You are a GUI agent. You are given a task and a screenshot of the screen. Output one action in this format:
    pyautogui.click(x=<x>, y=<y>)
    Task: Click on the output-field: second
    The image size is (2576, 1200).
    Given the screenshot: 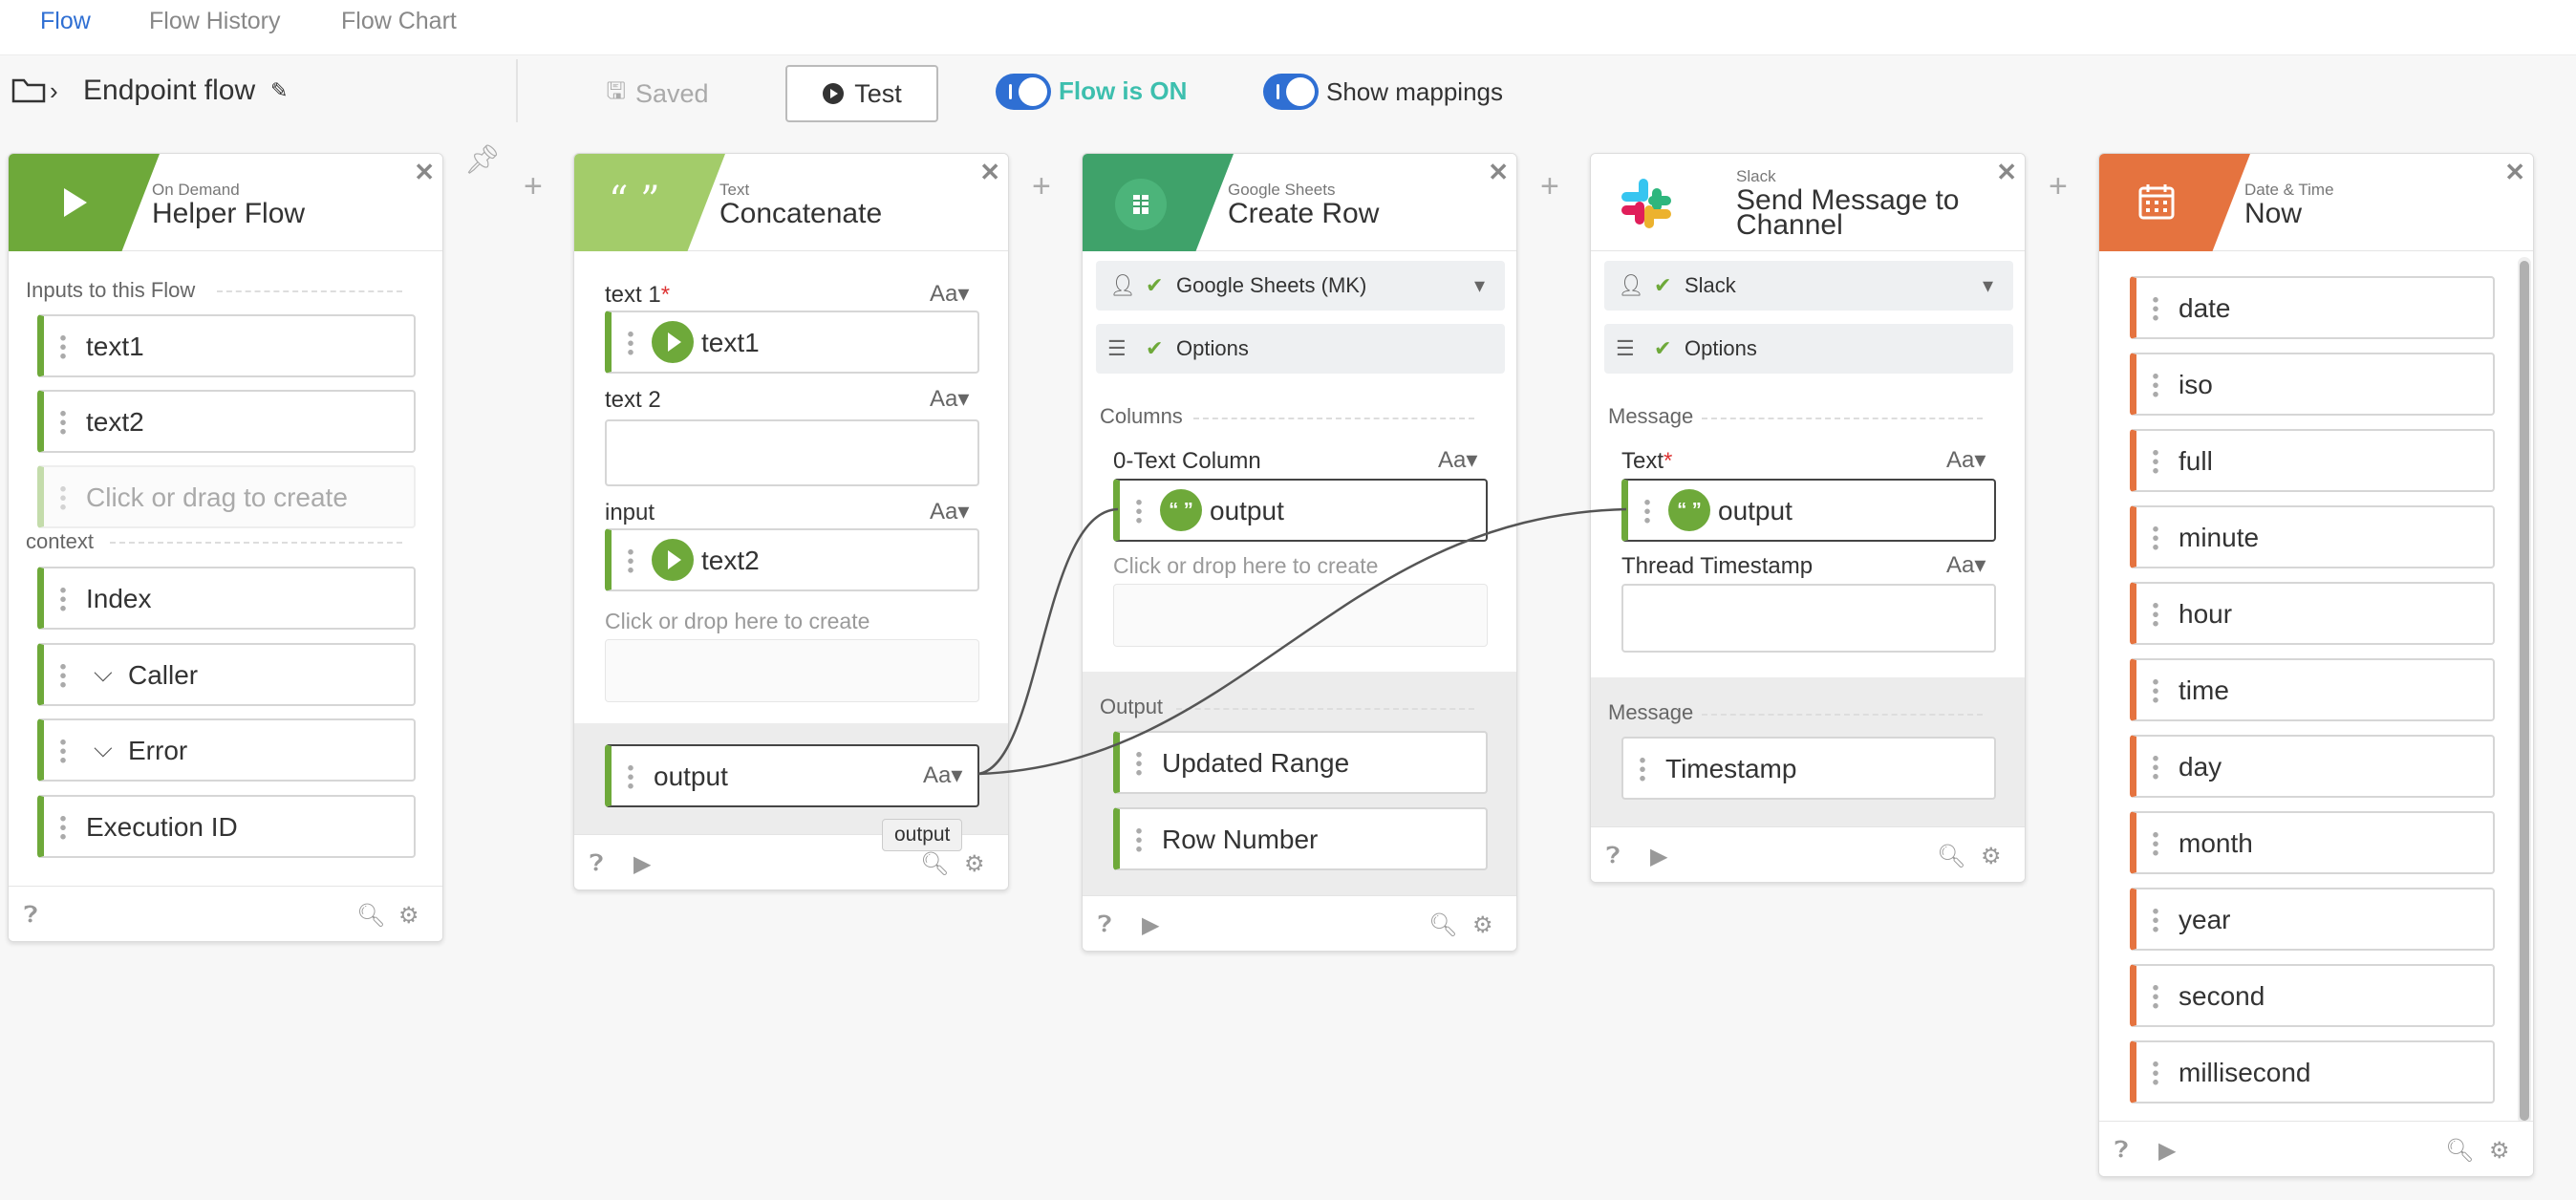 What is the action you would take?
    pyautogui.click(x=2312, y=995)
    